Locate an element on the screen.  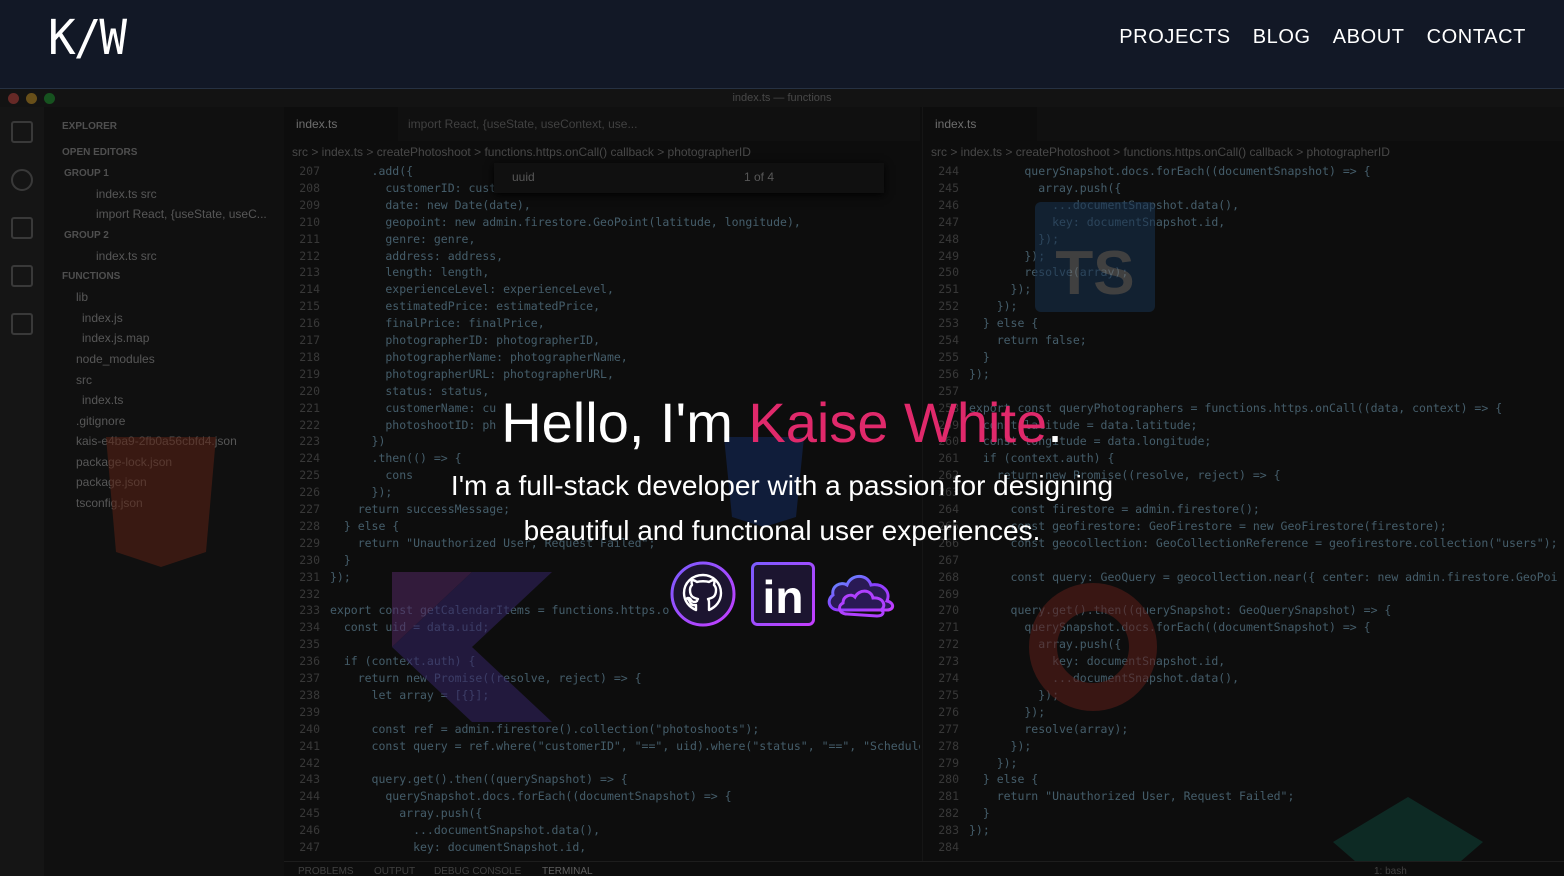
site-logo: K/W is located at coordinates (87, 37).